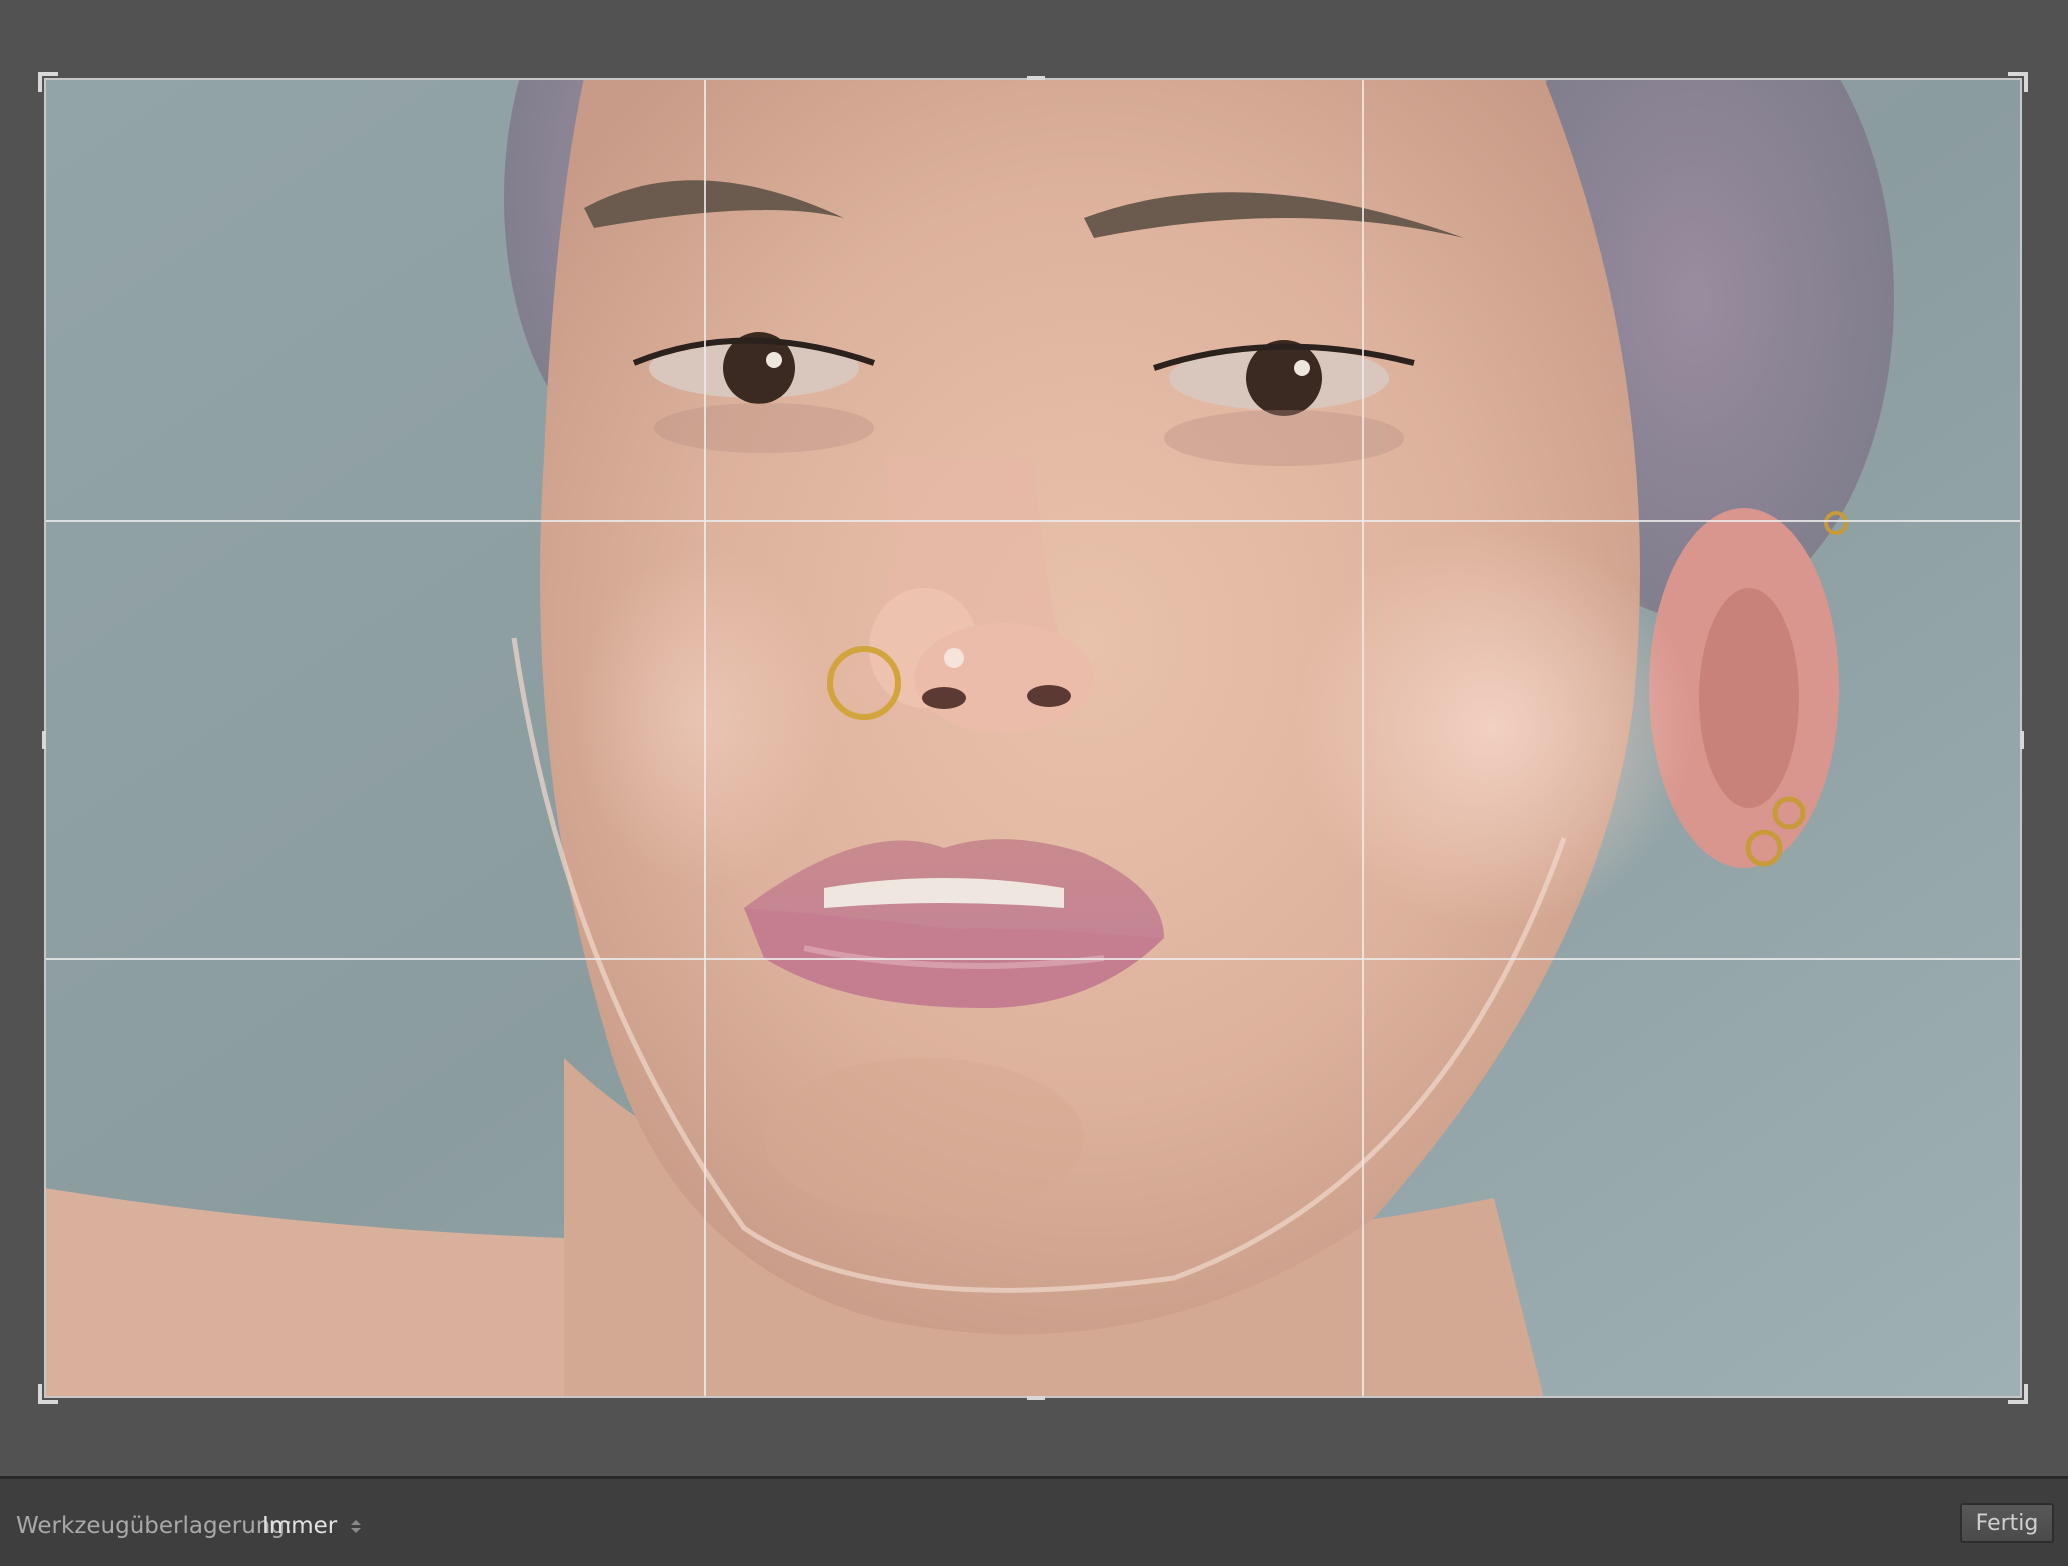  What do you see at coordinates (48, 1394) in the screenshot?
I see `crop-handle-bottom-left` at bounding box center [48, 1394].